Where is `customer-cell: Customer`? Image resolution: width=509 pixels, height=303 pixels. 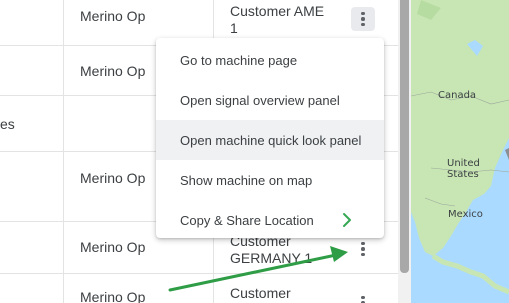
customer-cell: Customer is located at coordinates (260, 293).